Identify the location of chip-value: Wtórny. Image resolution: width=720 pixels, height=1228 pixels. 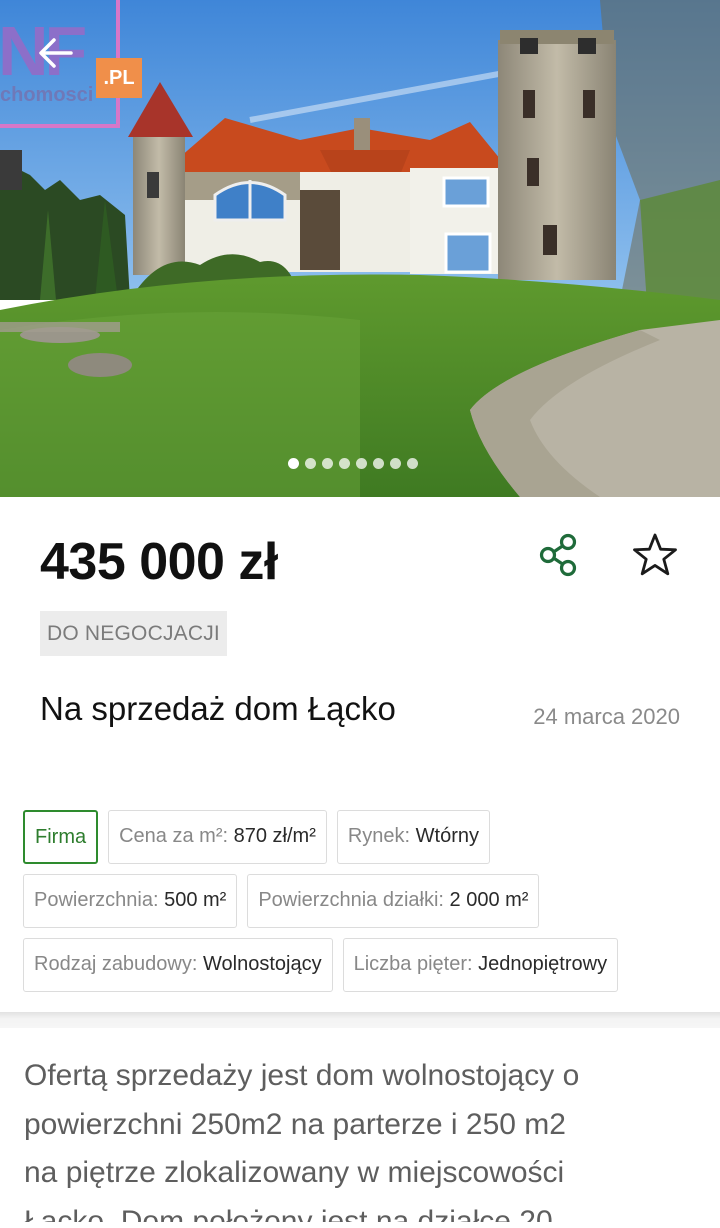
(447, 836).